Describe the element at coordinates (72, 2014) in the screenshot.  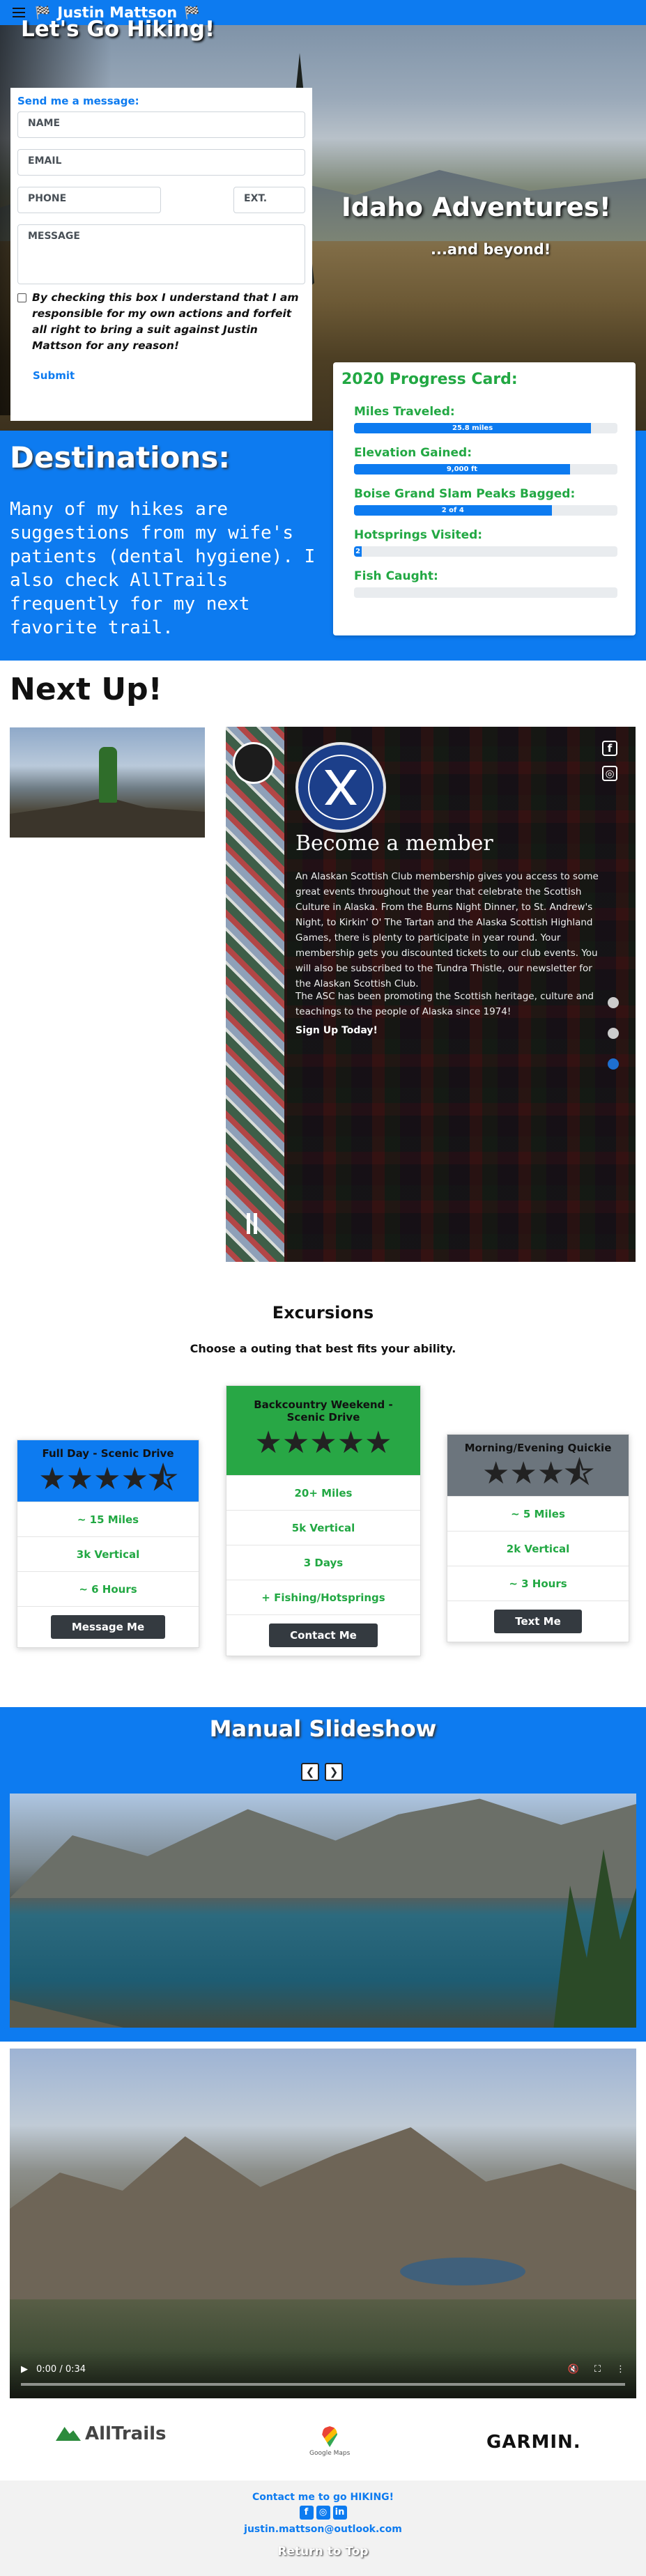
I see `shore` at that location.